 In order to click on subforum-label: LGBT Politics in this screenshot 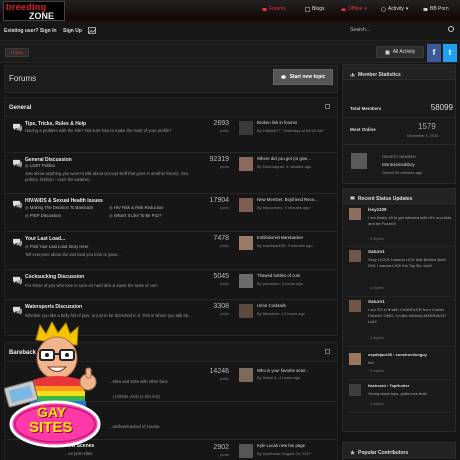, I will do `click(42, 165)`.